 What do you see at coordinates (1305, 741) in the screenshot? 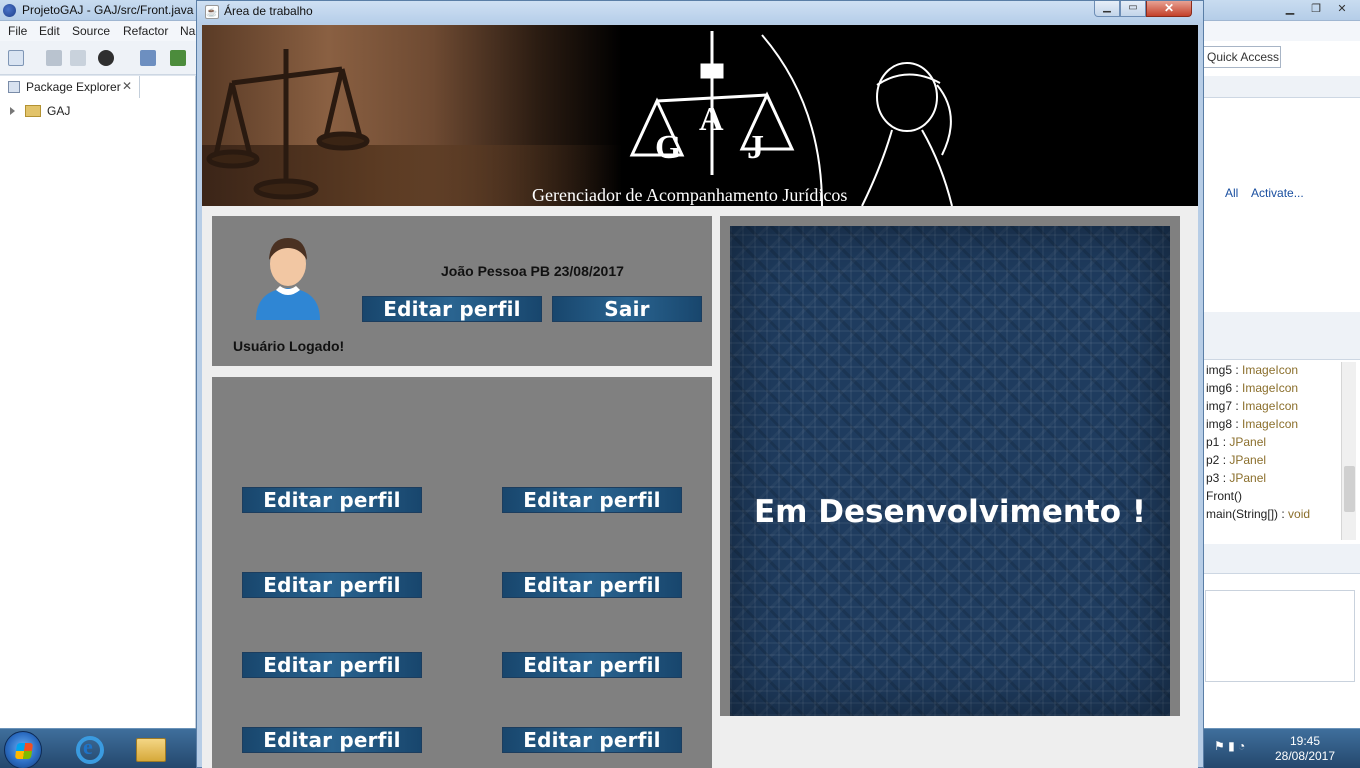
I see `clock-time: 19:45` at bounding box center [1305, 741].